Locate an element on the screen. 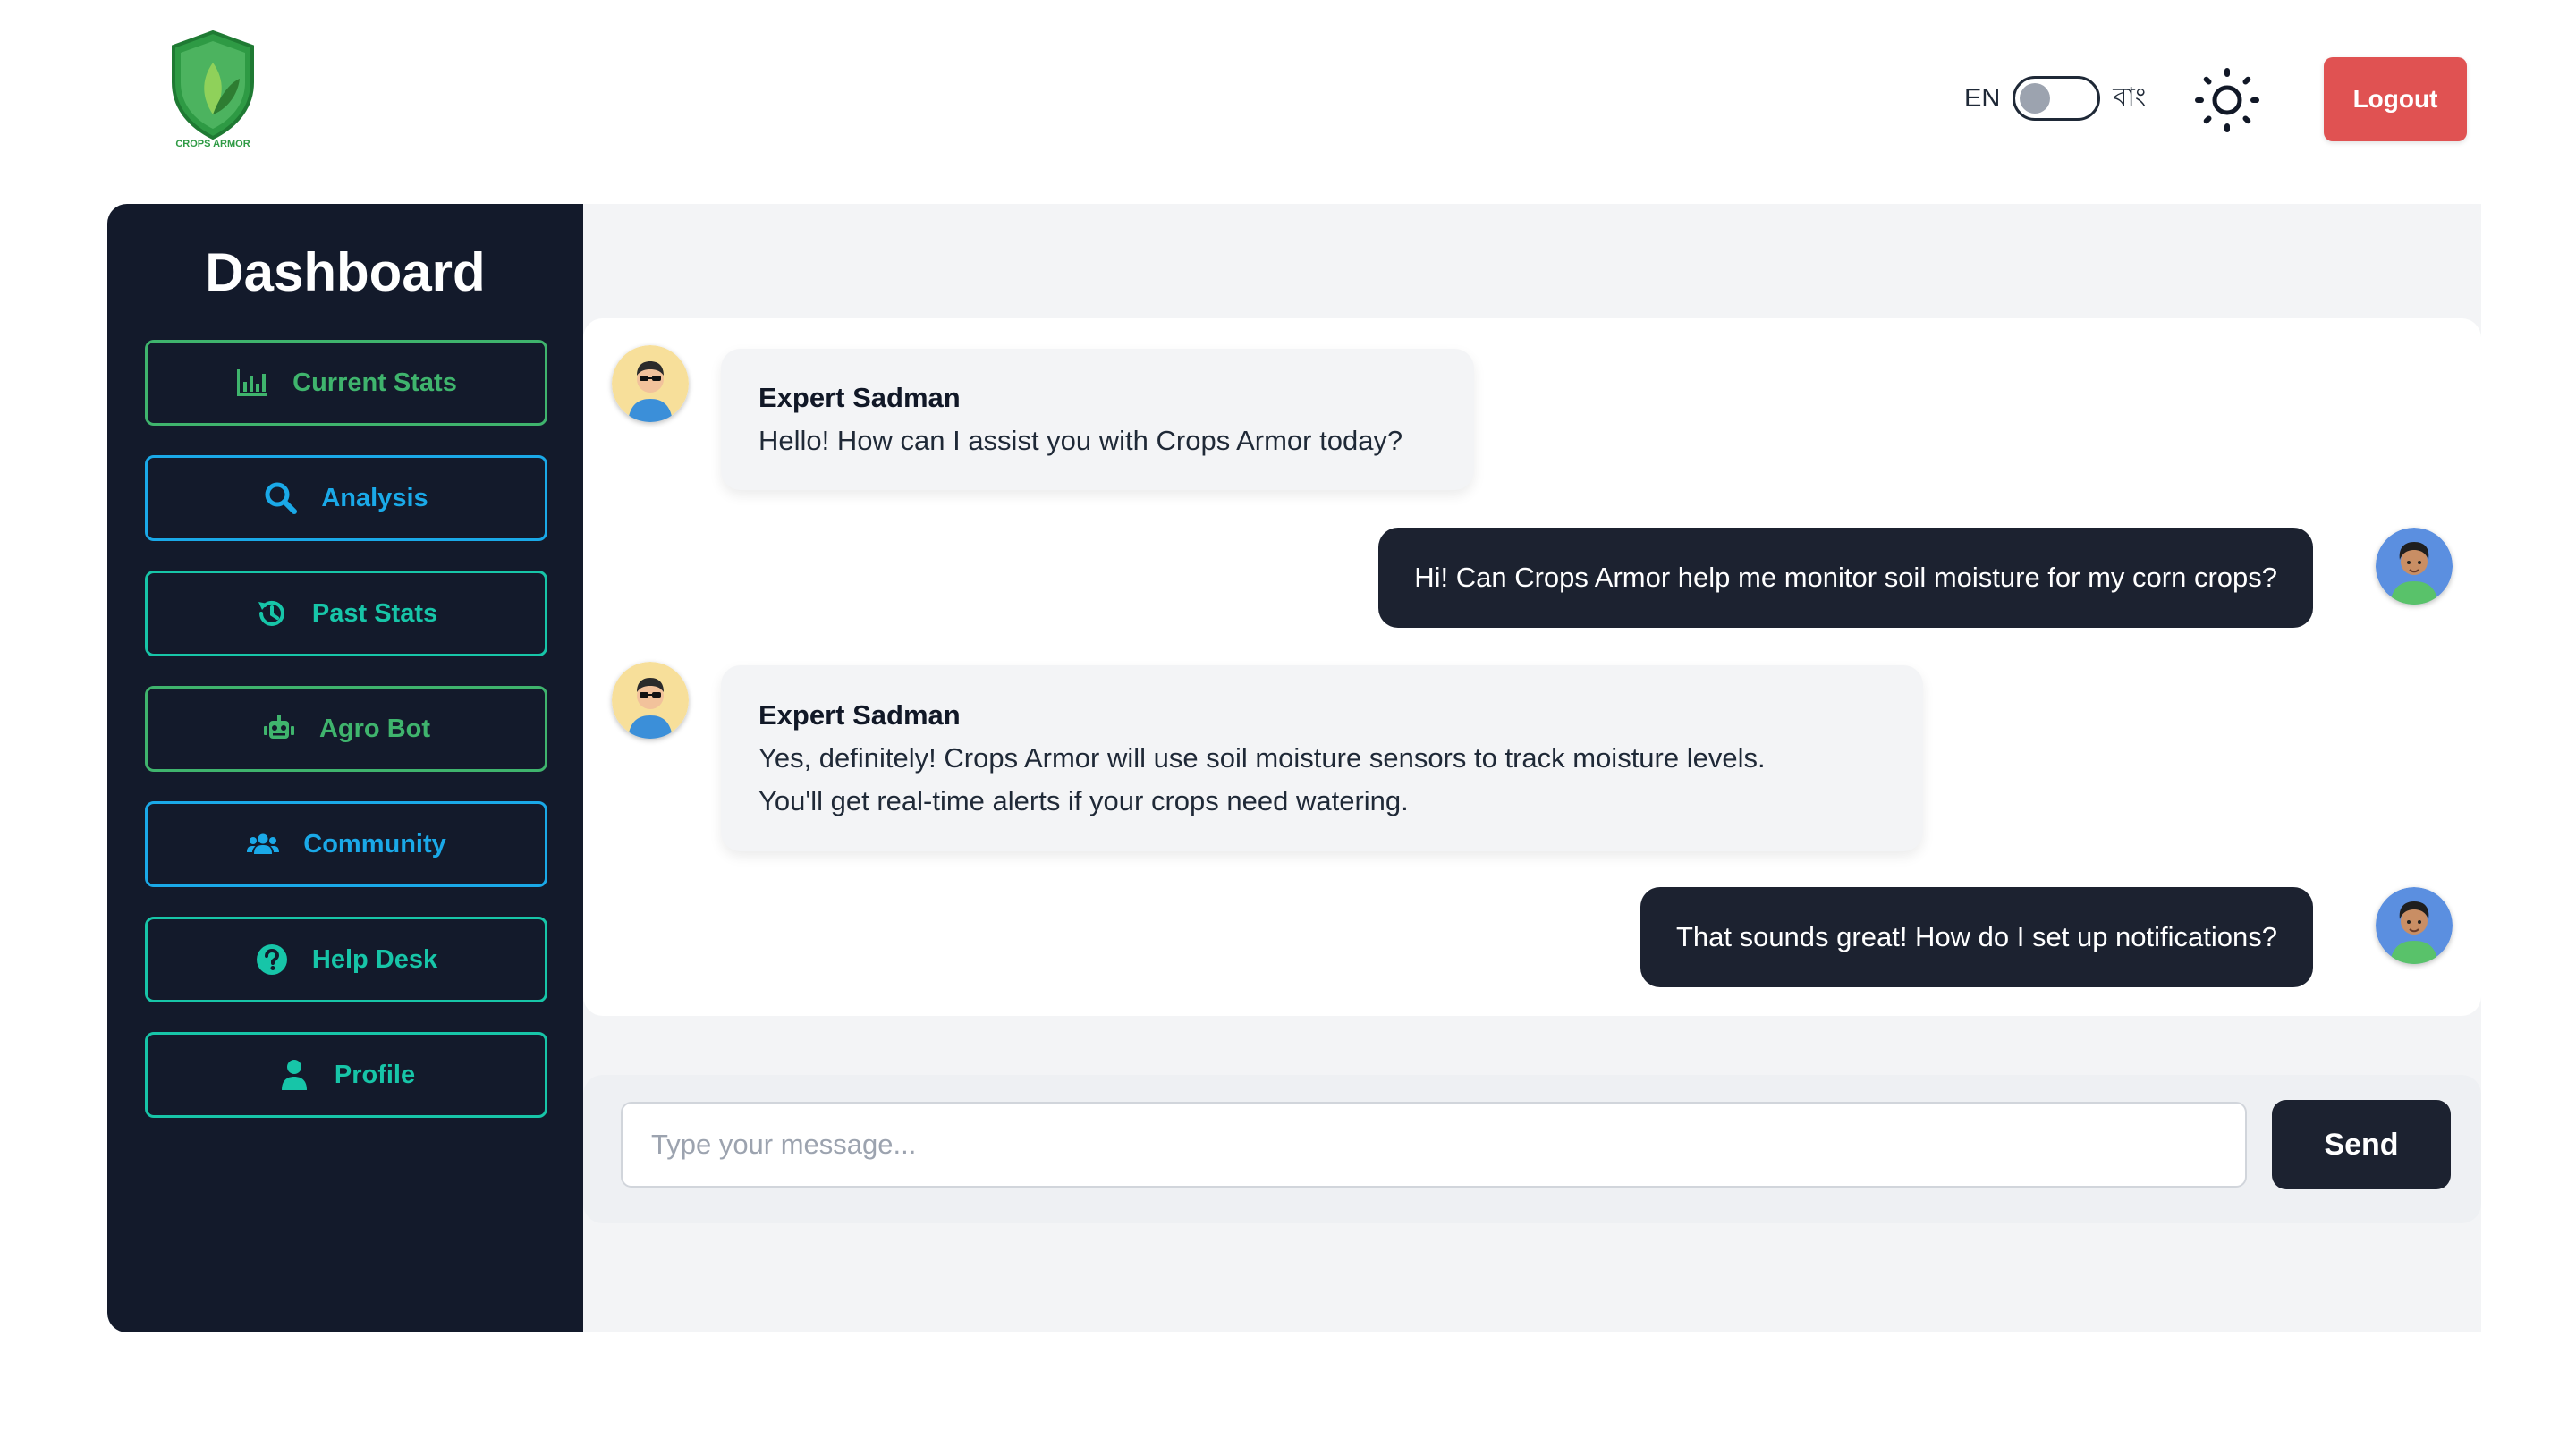 This screenshot has width=2576, height=1438. language-switch: EN বাং is located at coordinates (2055, 98).